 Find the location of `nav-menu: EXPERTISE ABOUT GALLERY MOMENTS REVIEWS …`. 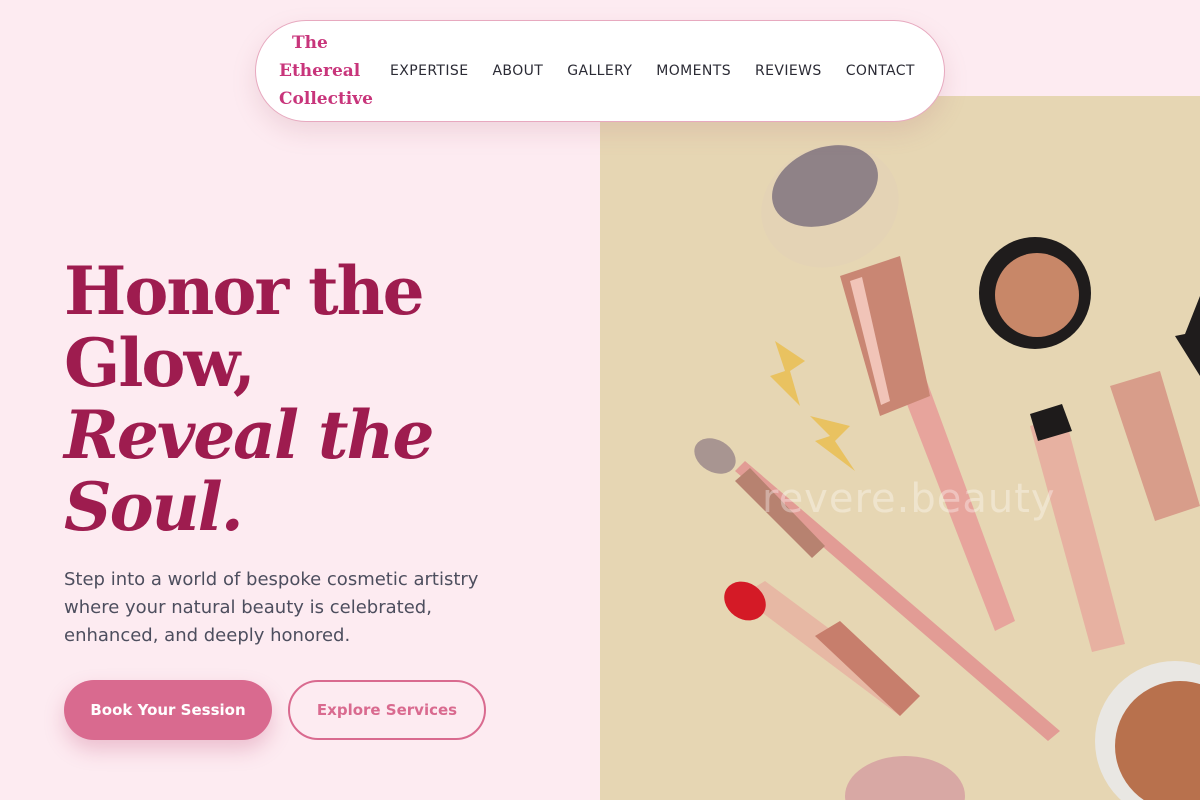

nav-menu: EXPERTISE ABOUT GALLERY MOMENTS REVIEWS … is located at coordinates (664, 71).